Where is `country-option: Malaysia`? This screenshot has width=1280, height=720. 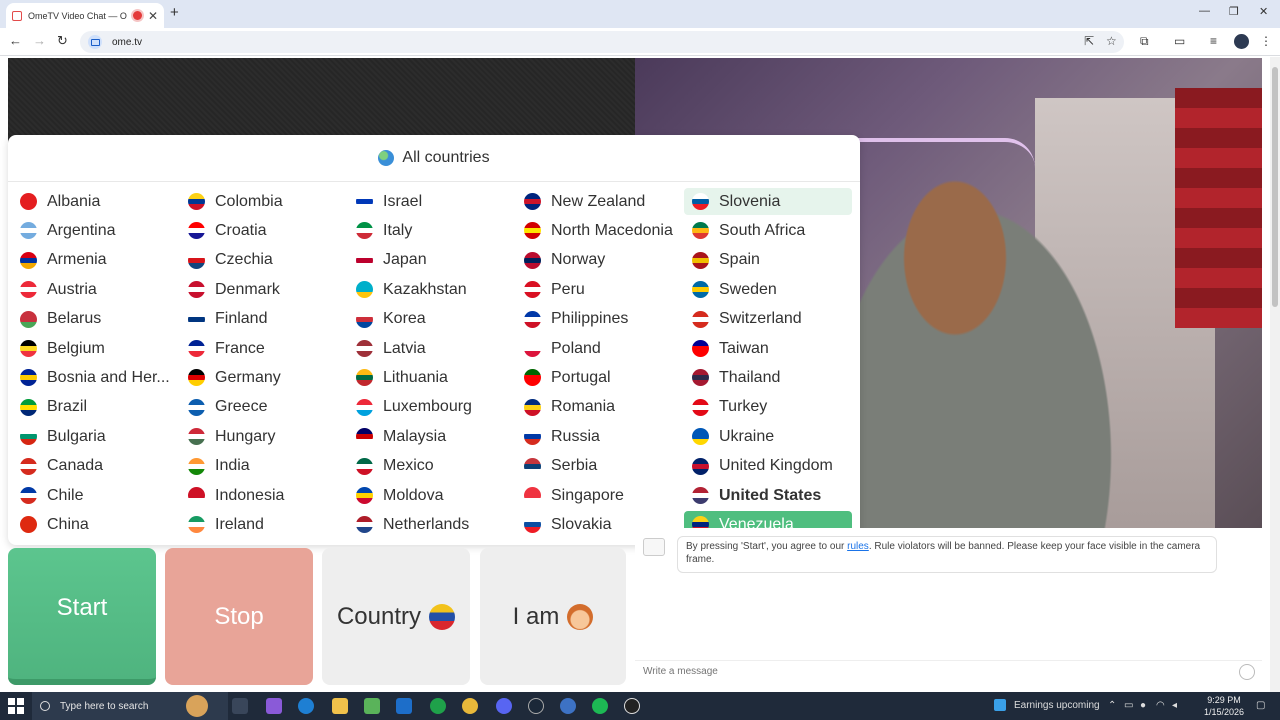 country-option: Malaysia is located at coordinates (432, 436).